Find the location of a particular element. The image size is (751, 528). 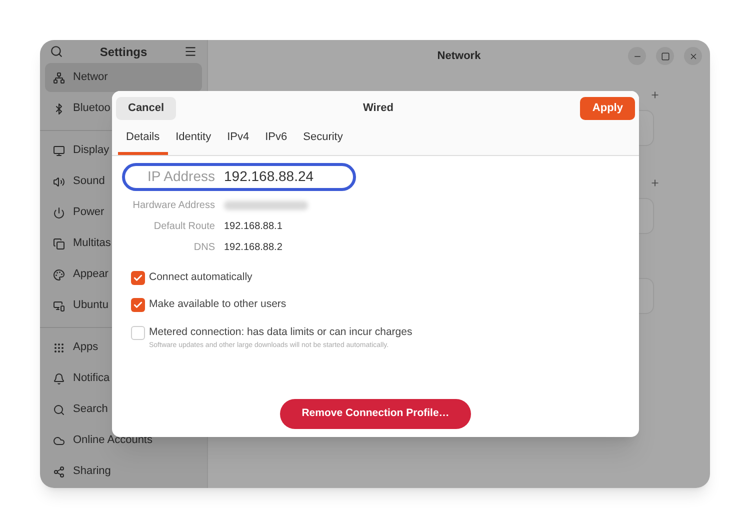

field-label: IP Address is located at coordinates (180, 176).